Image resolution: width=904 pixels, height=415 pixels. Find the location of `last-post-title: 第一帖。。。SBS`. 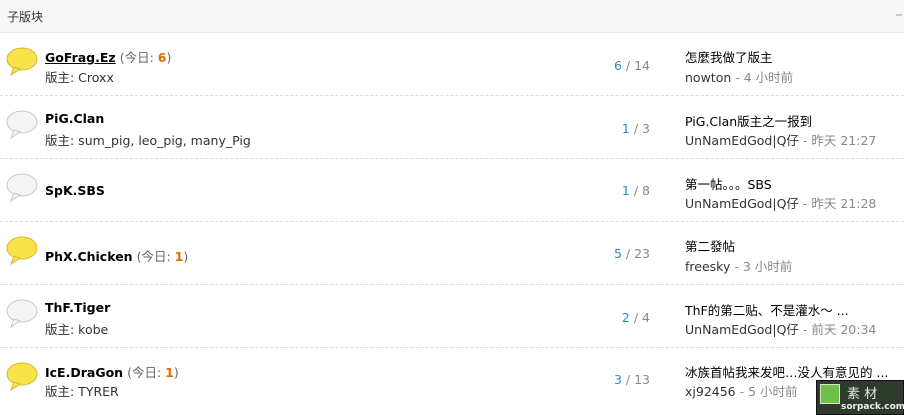

last-post-title: 第一帖。。。SBS is located at coordinates (728, 183).